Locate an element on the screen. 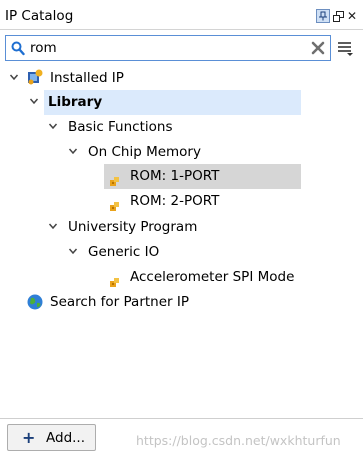 Image resolution: width=363 pixels, height=463 pixels. tree-item-on-chip-memory: On Chip Memory is located at coordinates (150, 152).